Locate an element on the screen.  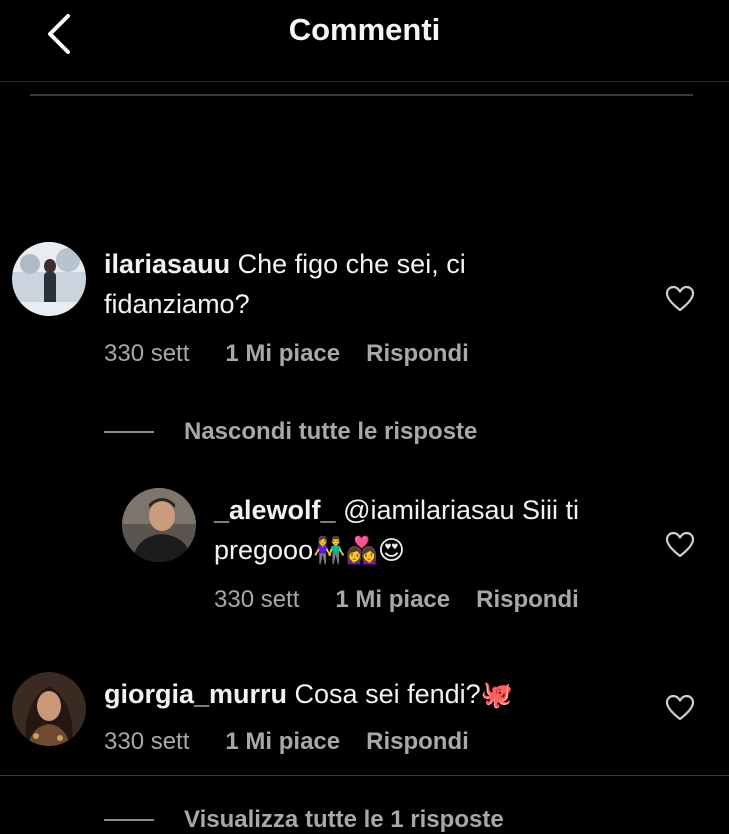
header-bar: Commenti is located at coordinates (364, 41).